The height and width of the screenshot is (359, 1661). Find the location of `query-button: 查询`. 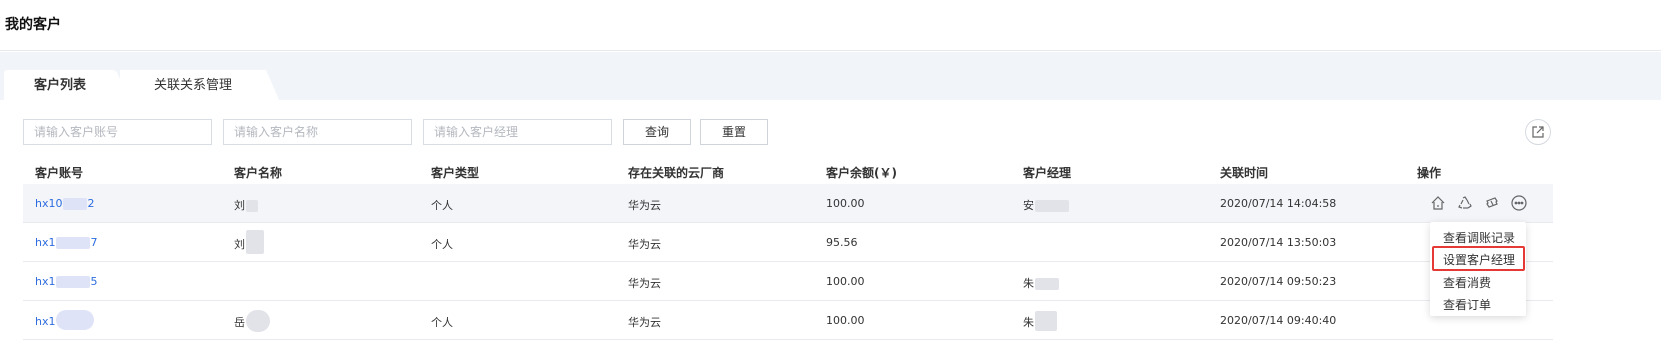

query-button: 查询 is located at coordinates (657, 132).